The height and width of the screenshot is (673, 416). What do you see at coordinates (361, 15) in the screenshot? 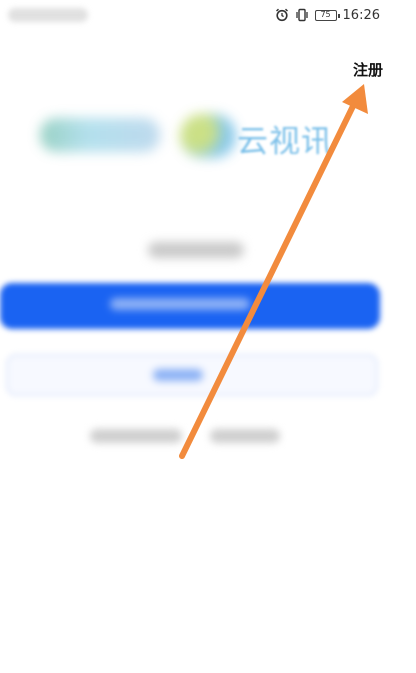
I see `status-time: 16:26` at bounding box center [361, 15].